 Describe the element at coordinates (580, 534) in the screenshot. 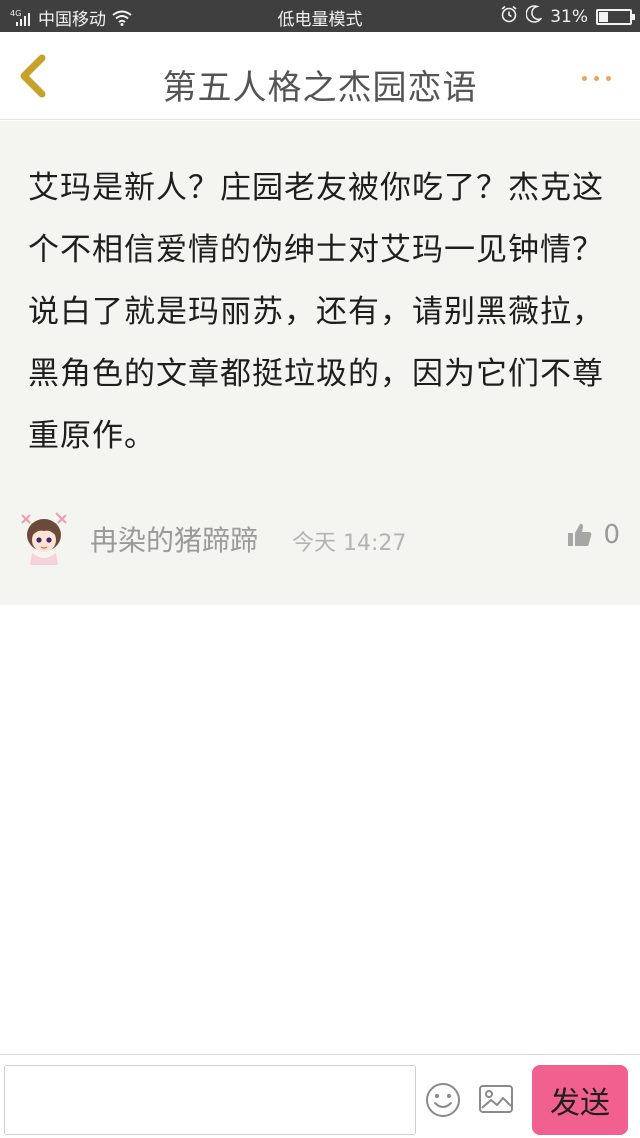

I see `thumbs-up-icon` at that location.